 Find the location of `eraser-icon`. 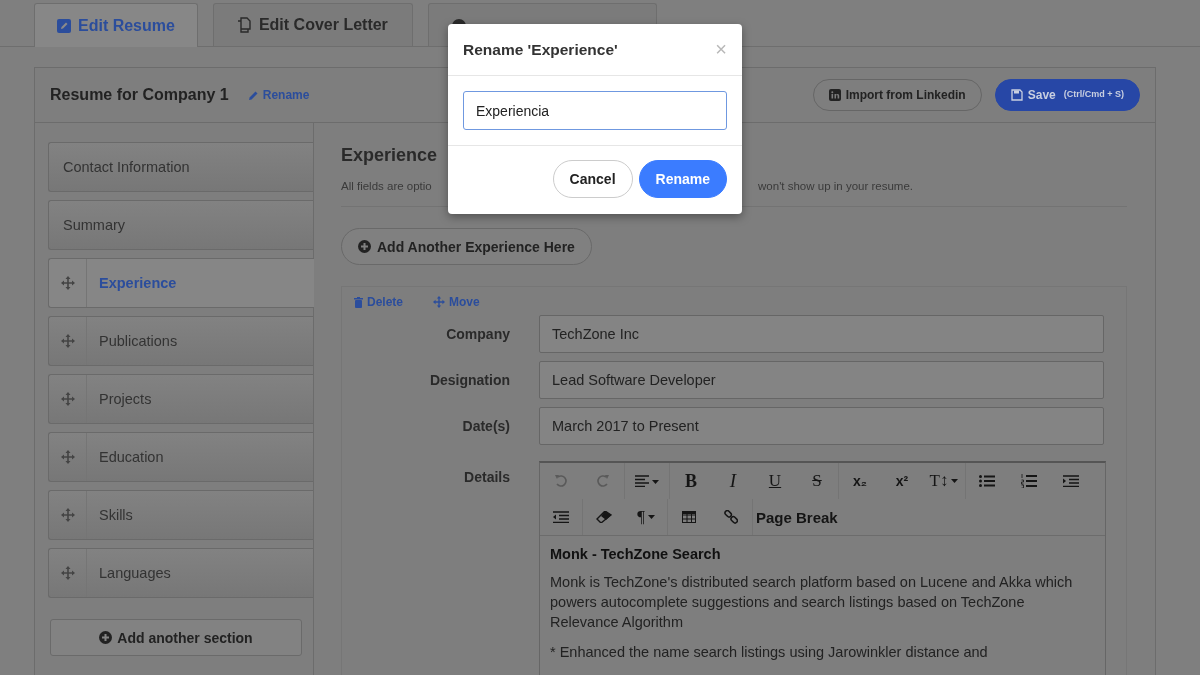

eraser-icon is located at coordinates (604, 517).